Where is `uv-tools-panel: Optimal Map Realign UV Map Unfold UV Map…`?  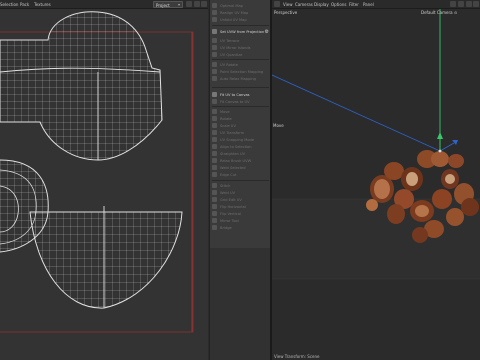 uv-tools-panel: Optimal Map Realign UV Map Unfold UV Map… is located at coordinates (239, 124).